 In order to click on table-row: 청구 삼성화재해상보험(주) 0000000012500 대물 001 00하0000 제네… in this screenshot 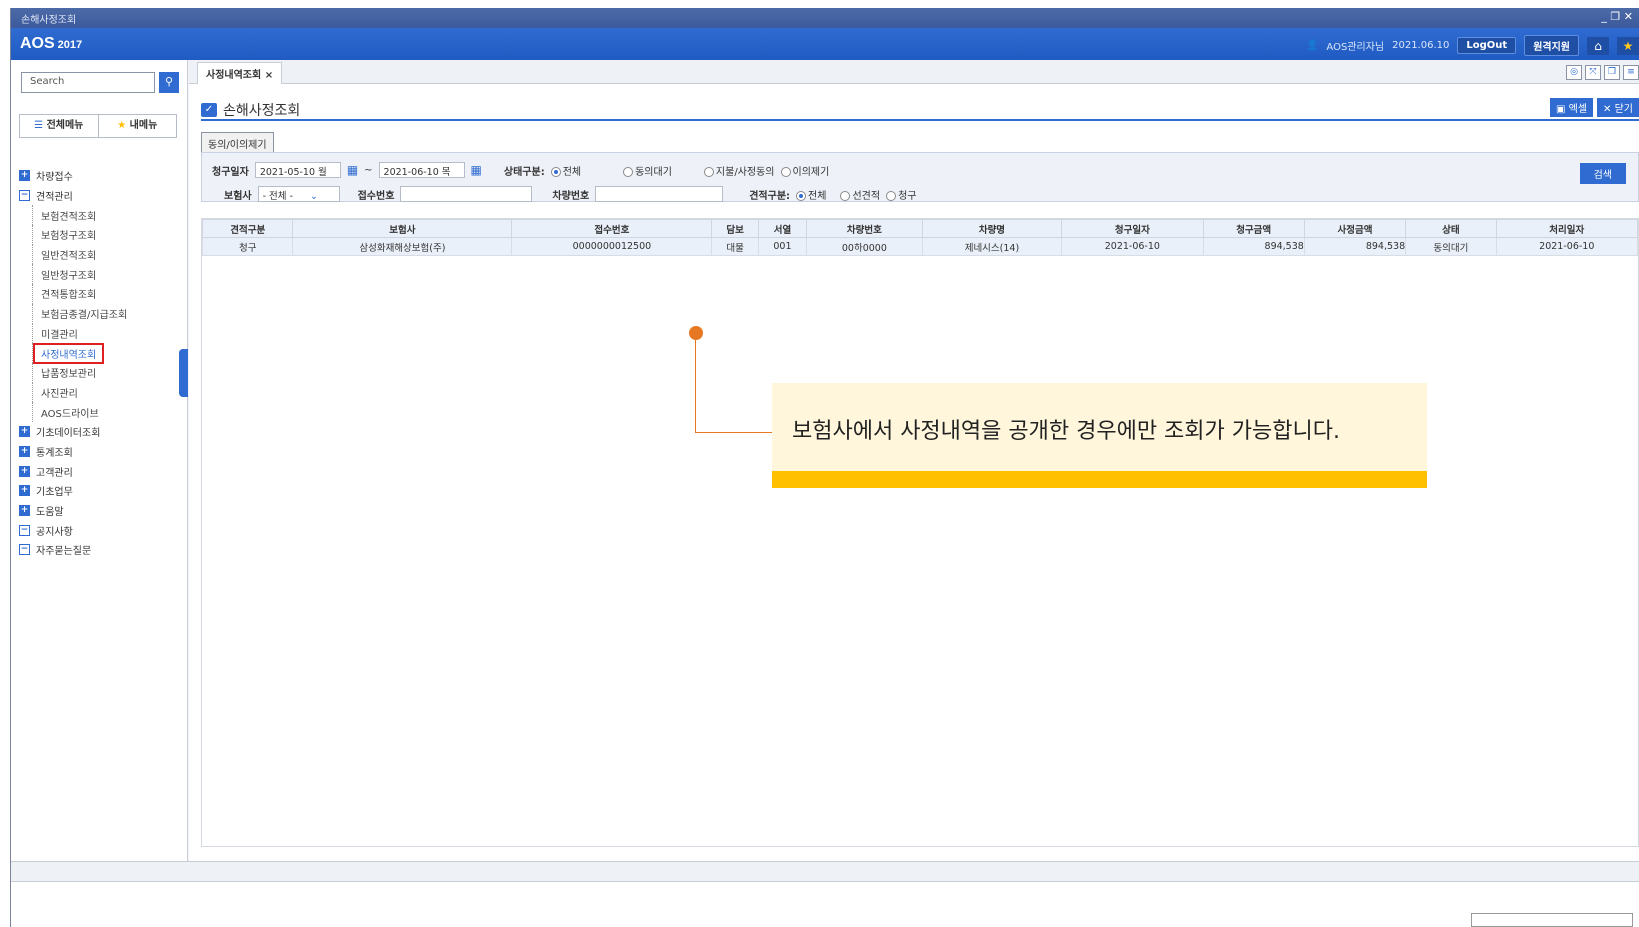, I will do `click(920, 246)`.